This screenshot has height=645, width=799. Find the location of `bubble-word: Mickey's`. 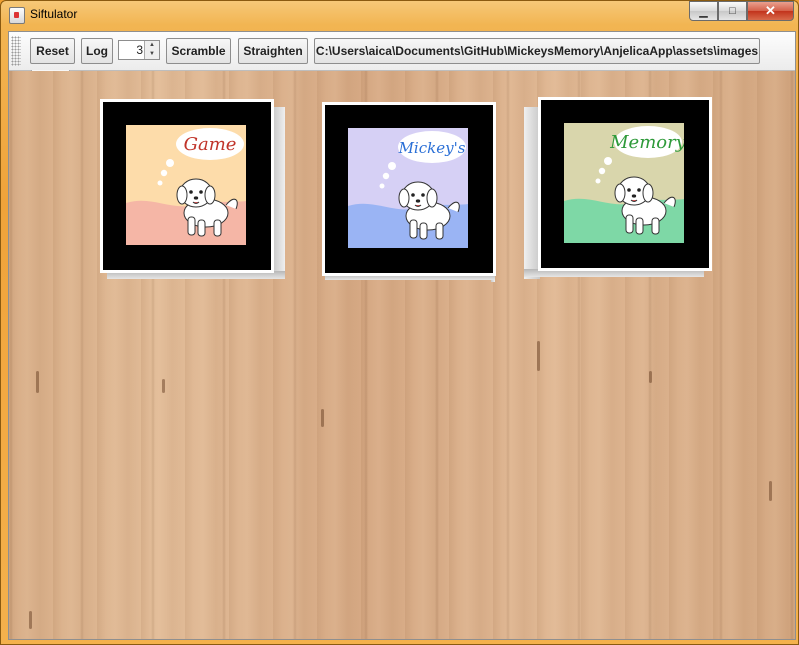

bubble-word: Mickey's is located at coordinates (432, 148).